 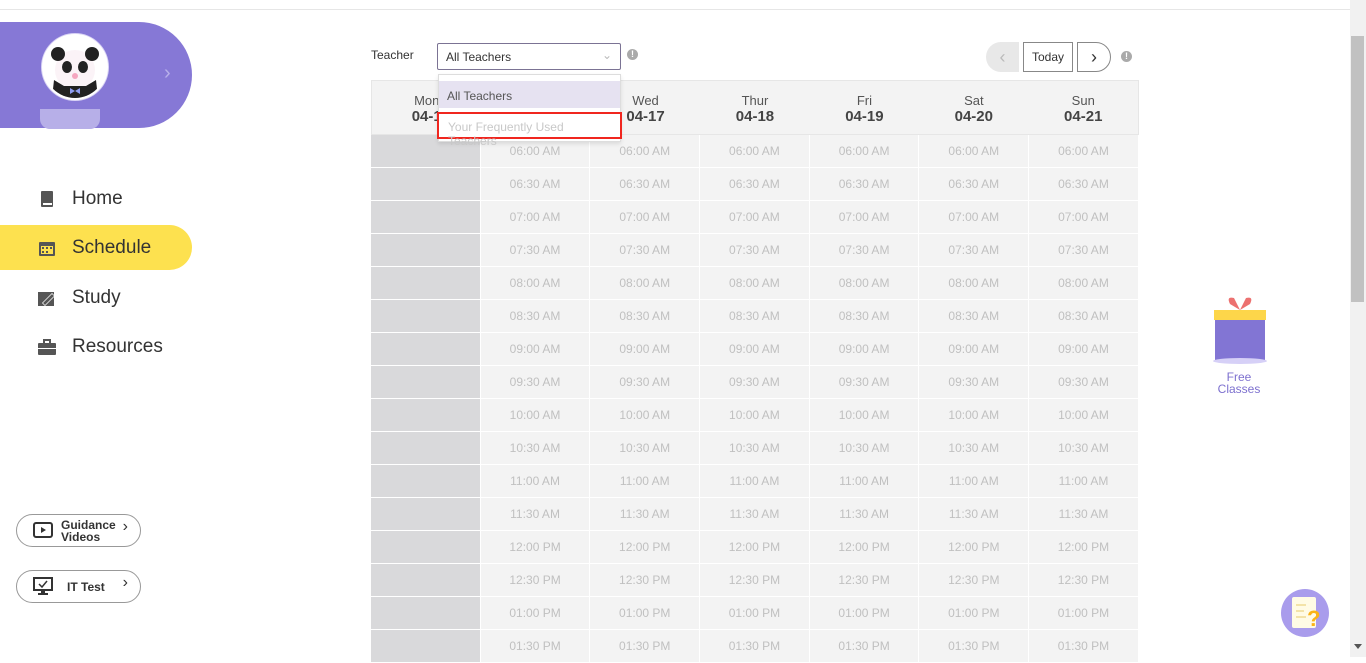 I want to click on option-frequently-used-teachers: Your Frequently Used Teachers, so click(x=529, y=130).